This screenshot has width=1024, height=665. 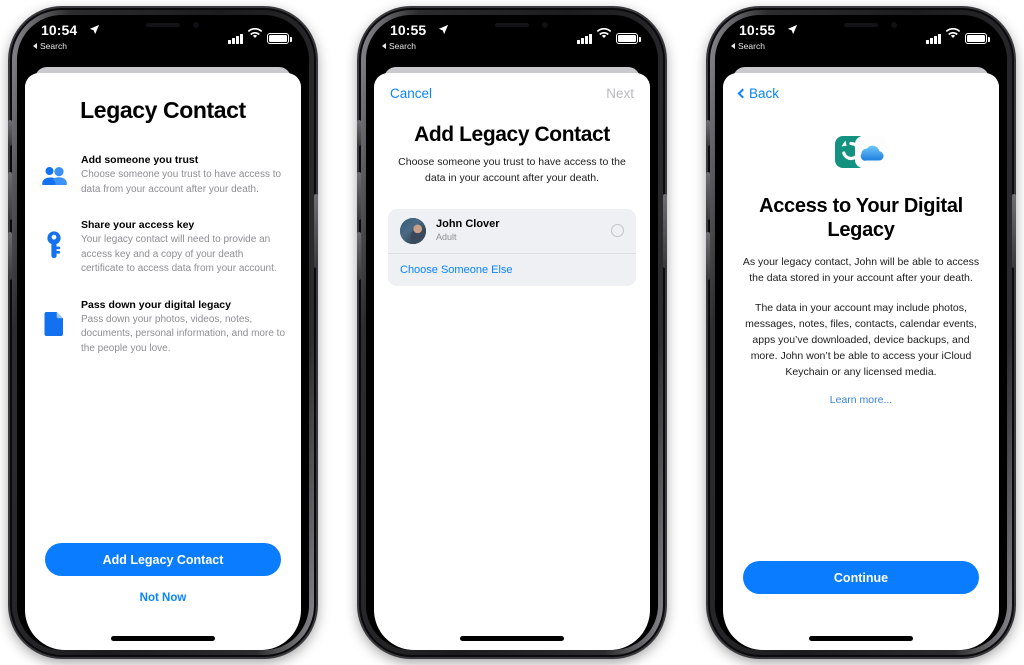 What do you see at coordinates (411, 93) in the screenshot?
I see `cancel-button: Cancel` at bounding box center [411, 93].